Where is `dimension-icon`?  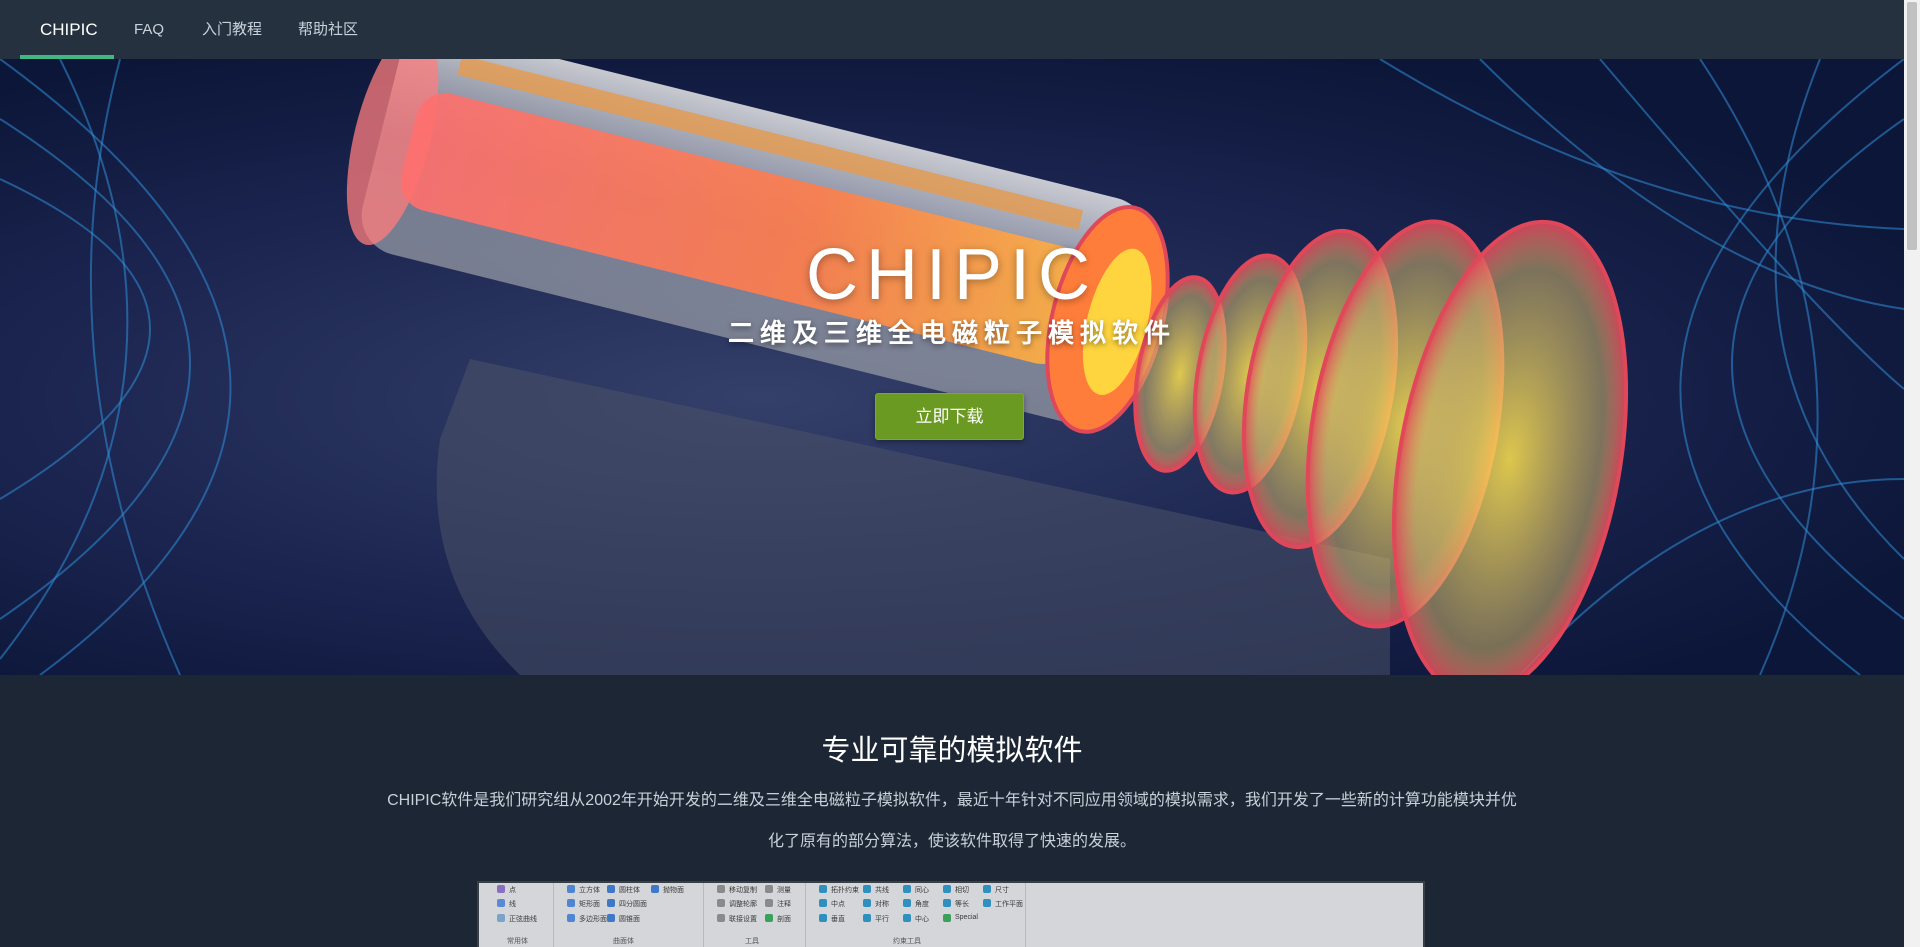
dimension-icon is located at coordinates (987, 889).